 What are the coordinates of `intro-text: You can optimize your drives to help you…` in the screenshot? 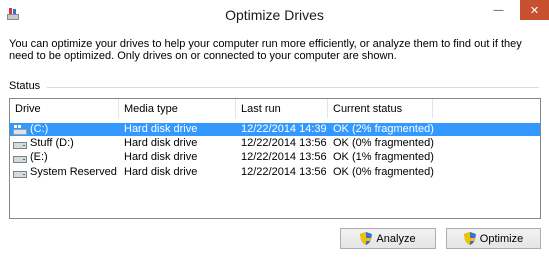 It's located at (265, 50).